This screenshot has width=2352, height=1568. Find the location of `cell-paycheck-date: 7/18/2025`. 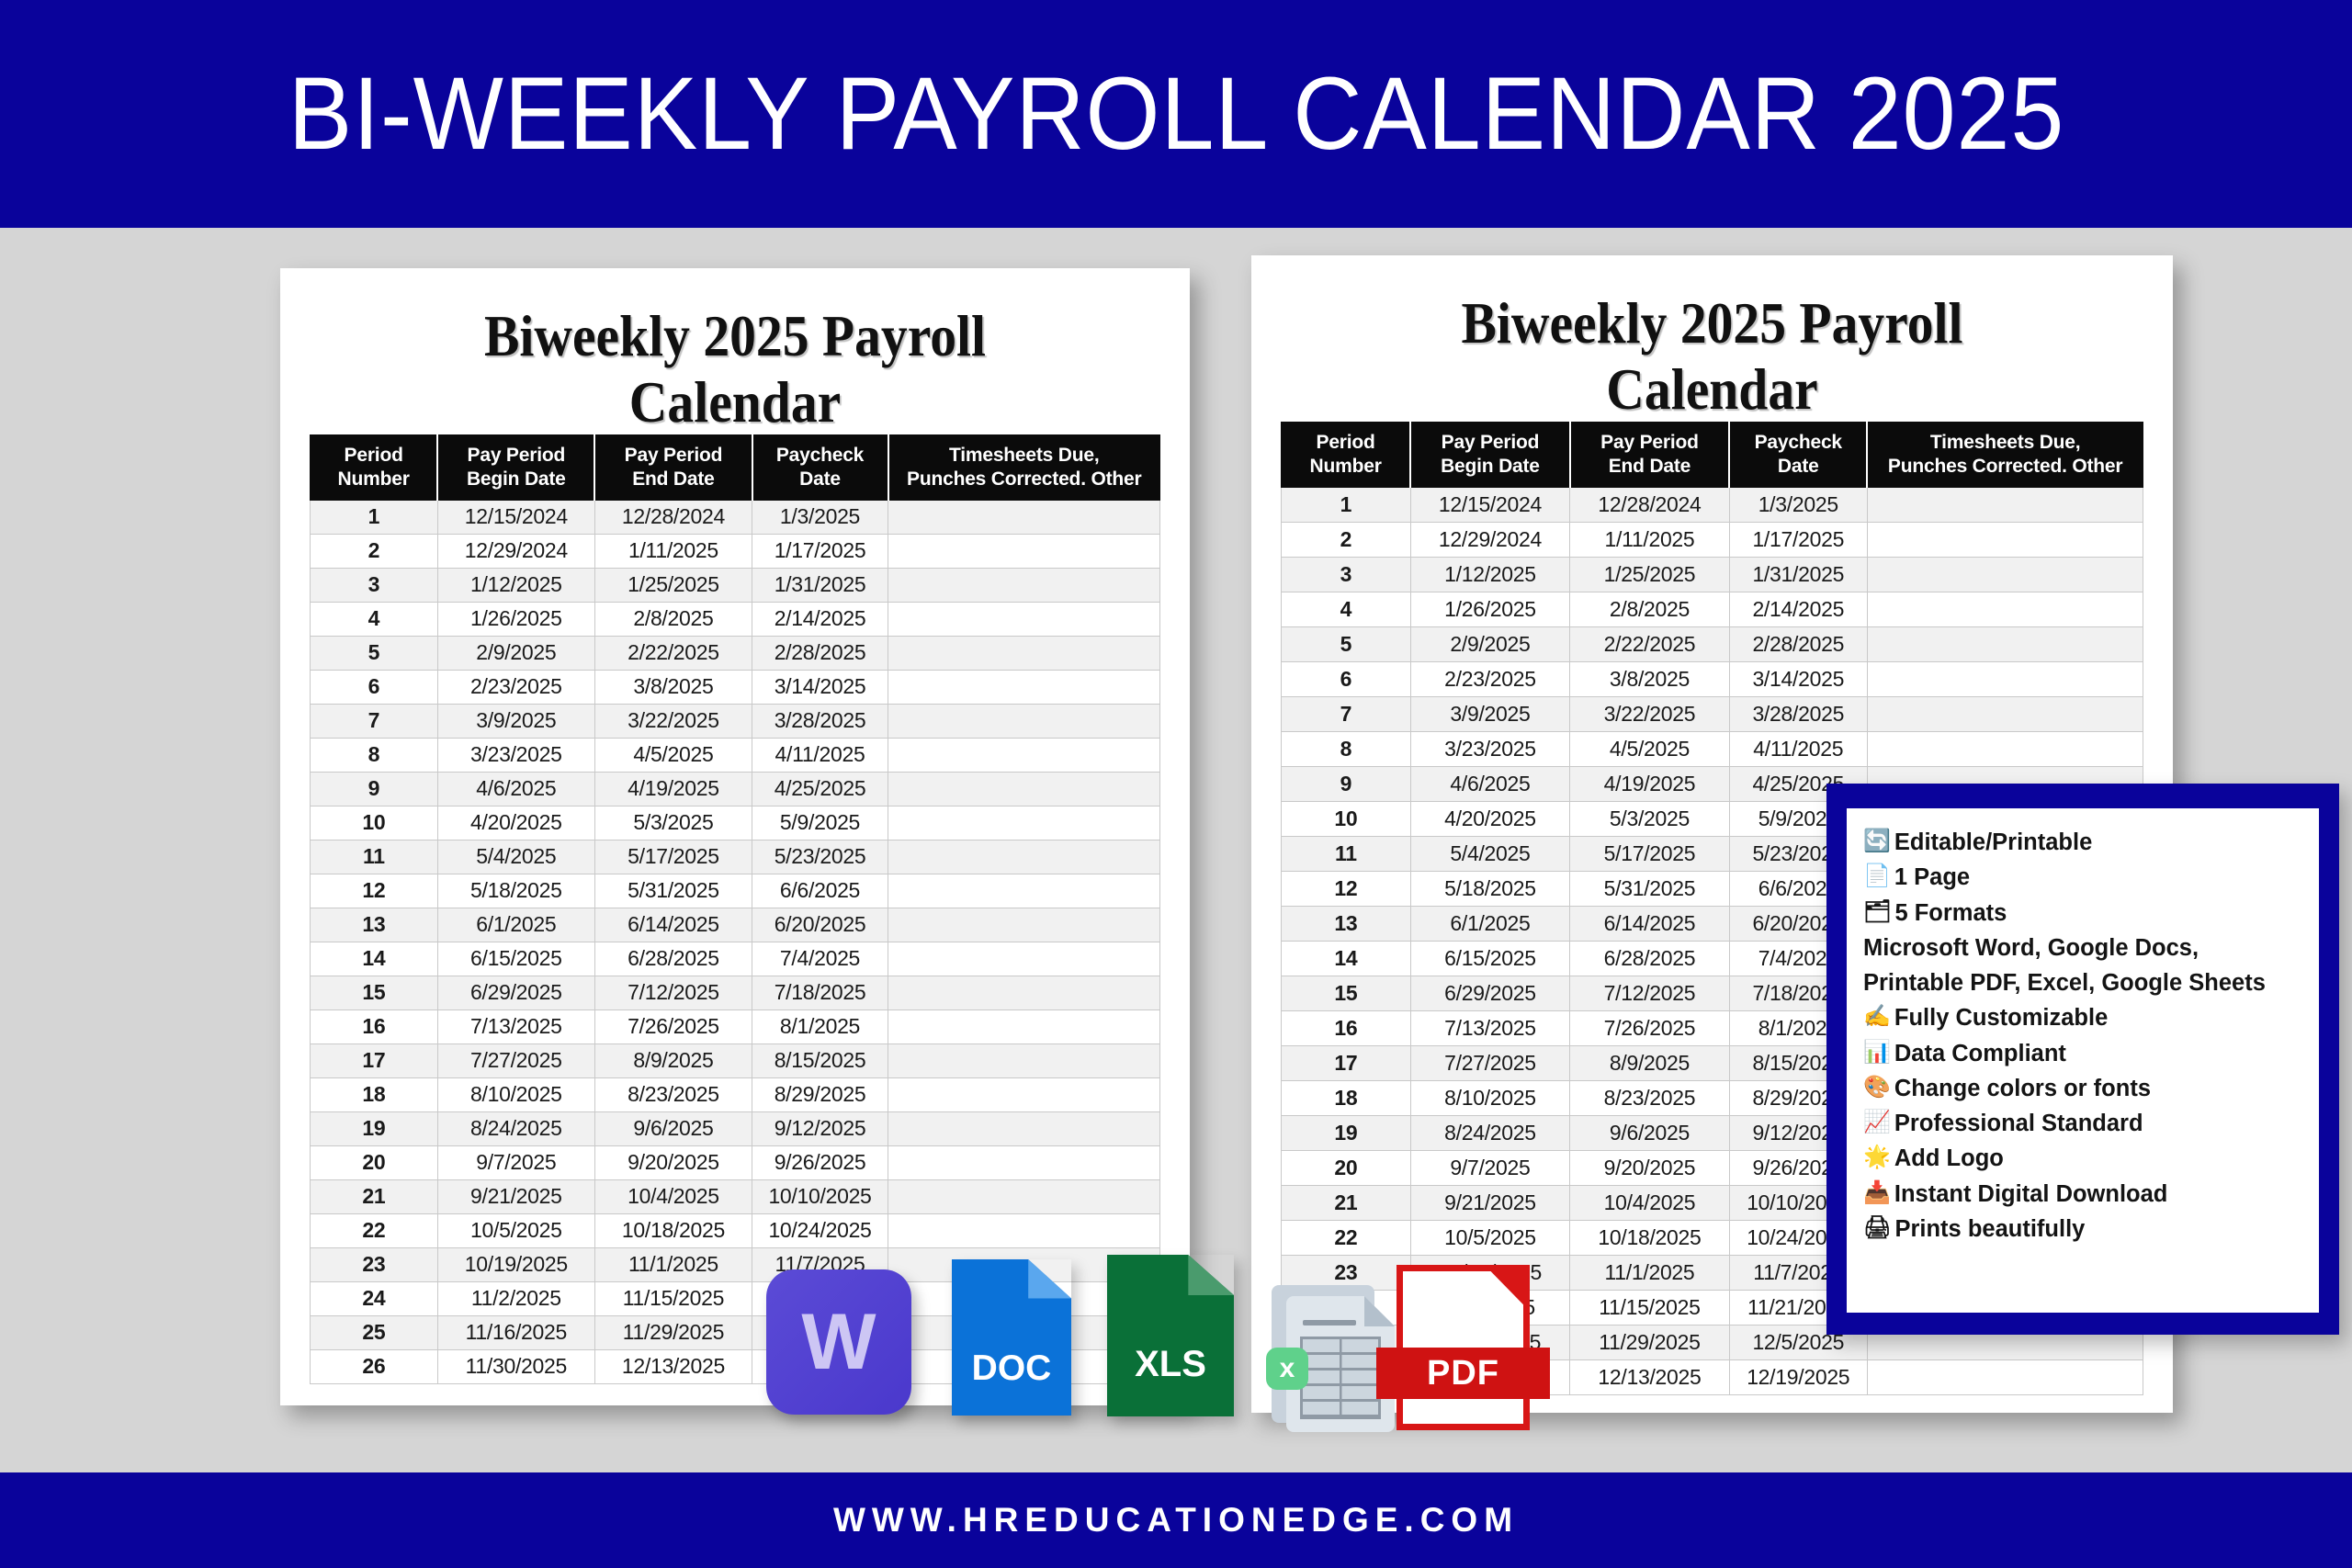

cell-paycheck-date: 7/18/2025 is located at coordinates (820, 992).